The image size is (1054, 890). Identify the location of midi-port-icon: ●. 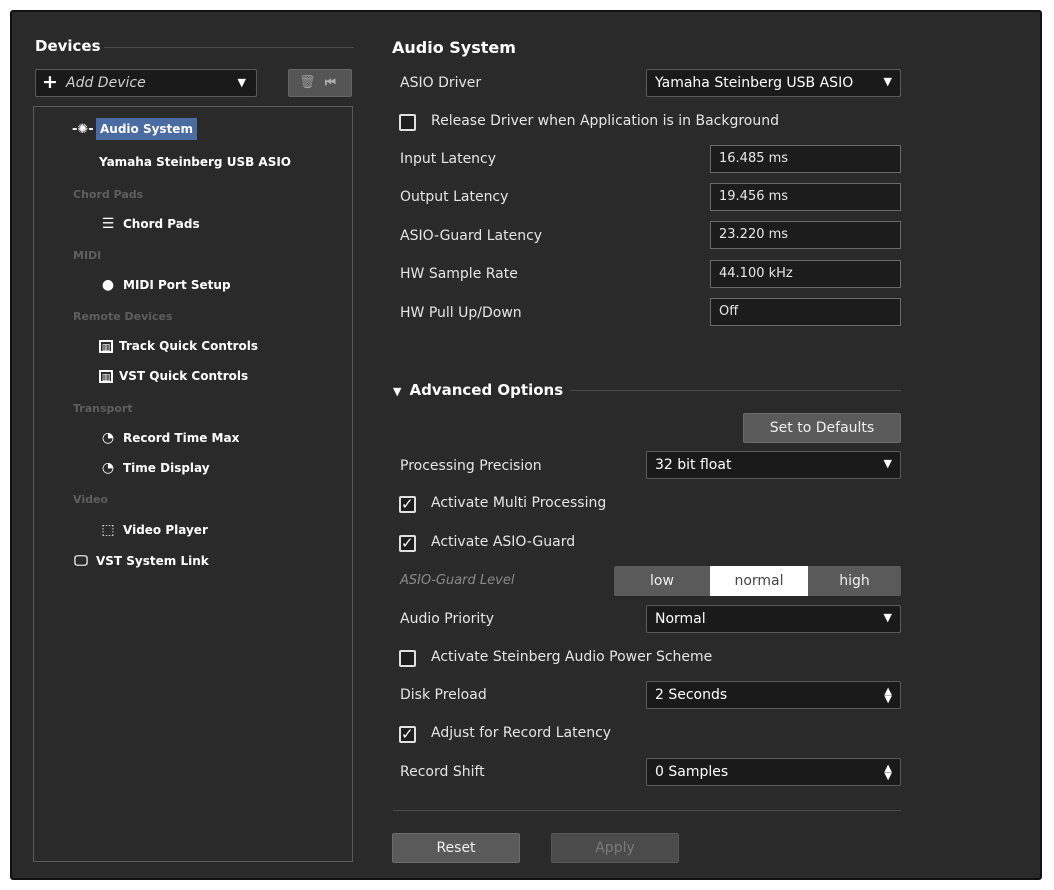
(108, 285).